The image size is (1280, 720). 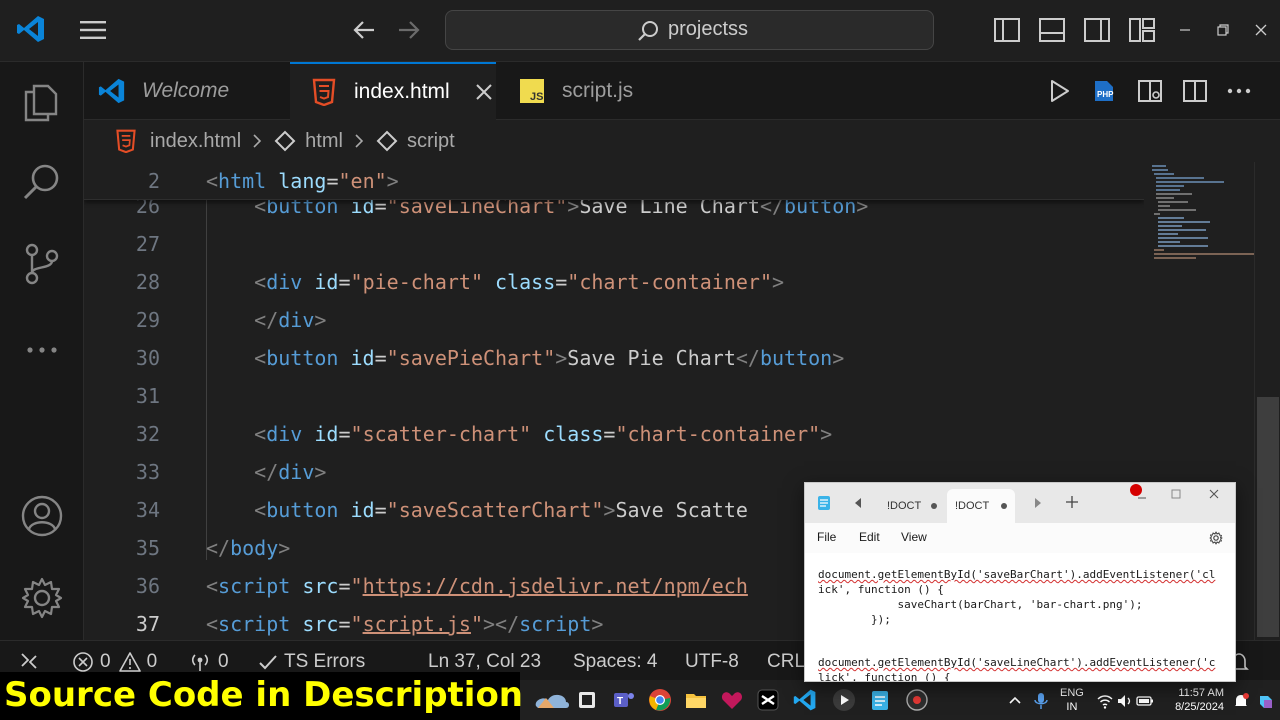 I want to click on line-number: 30, so click(x=147, y=358).